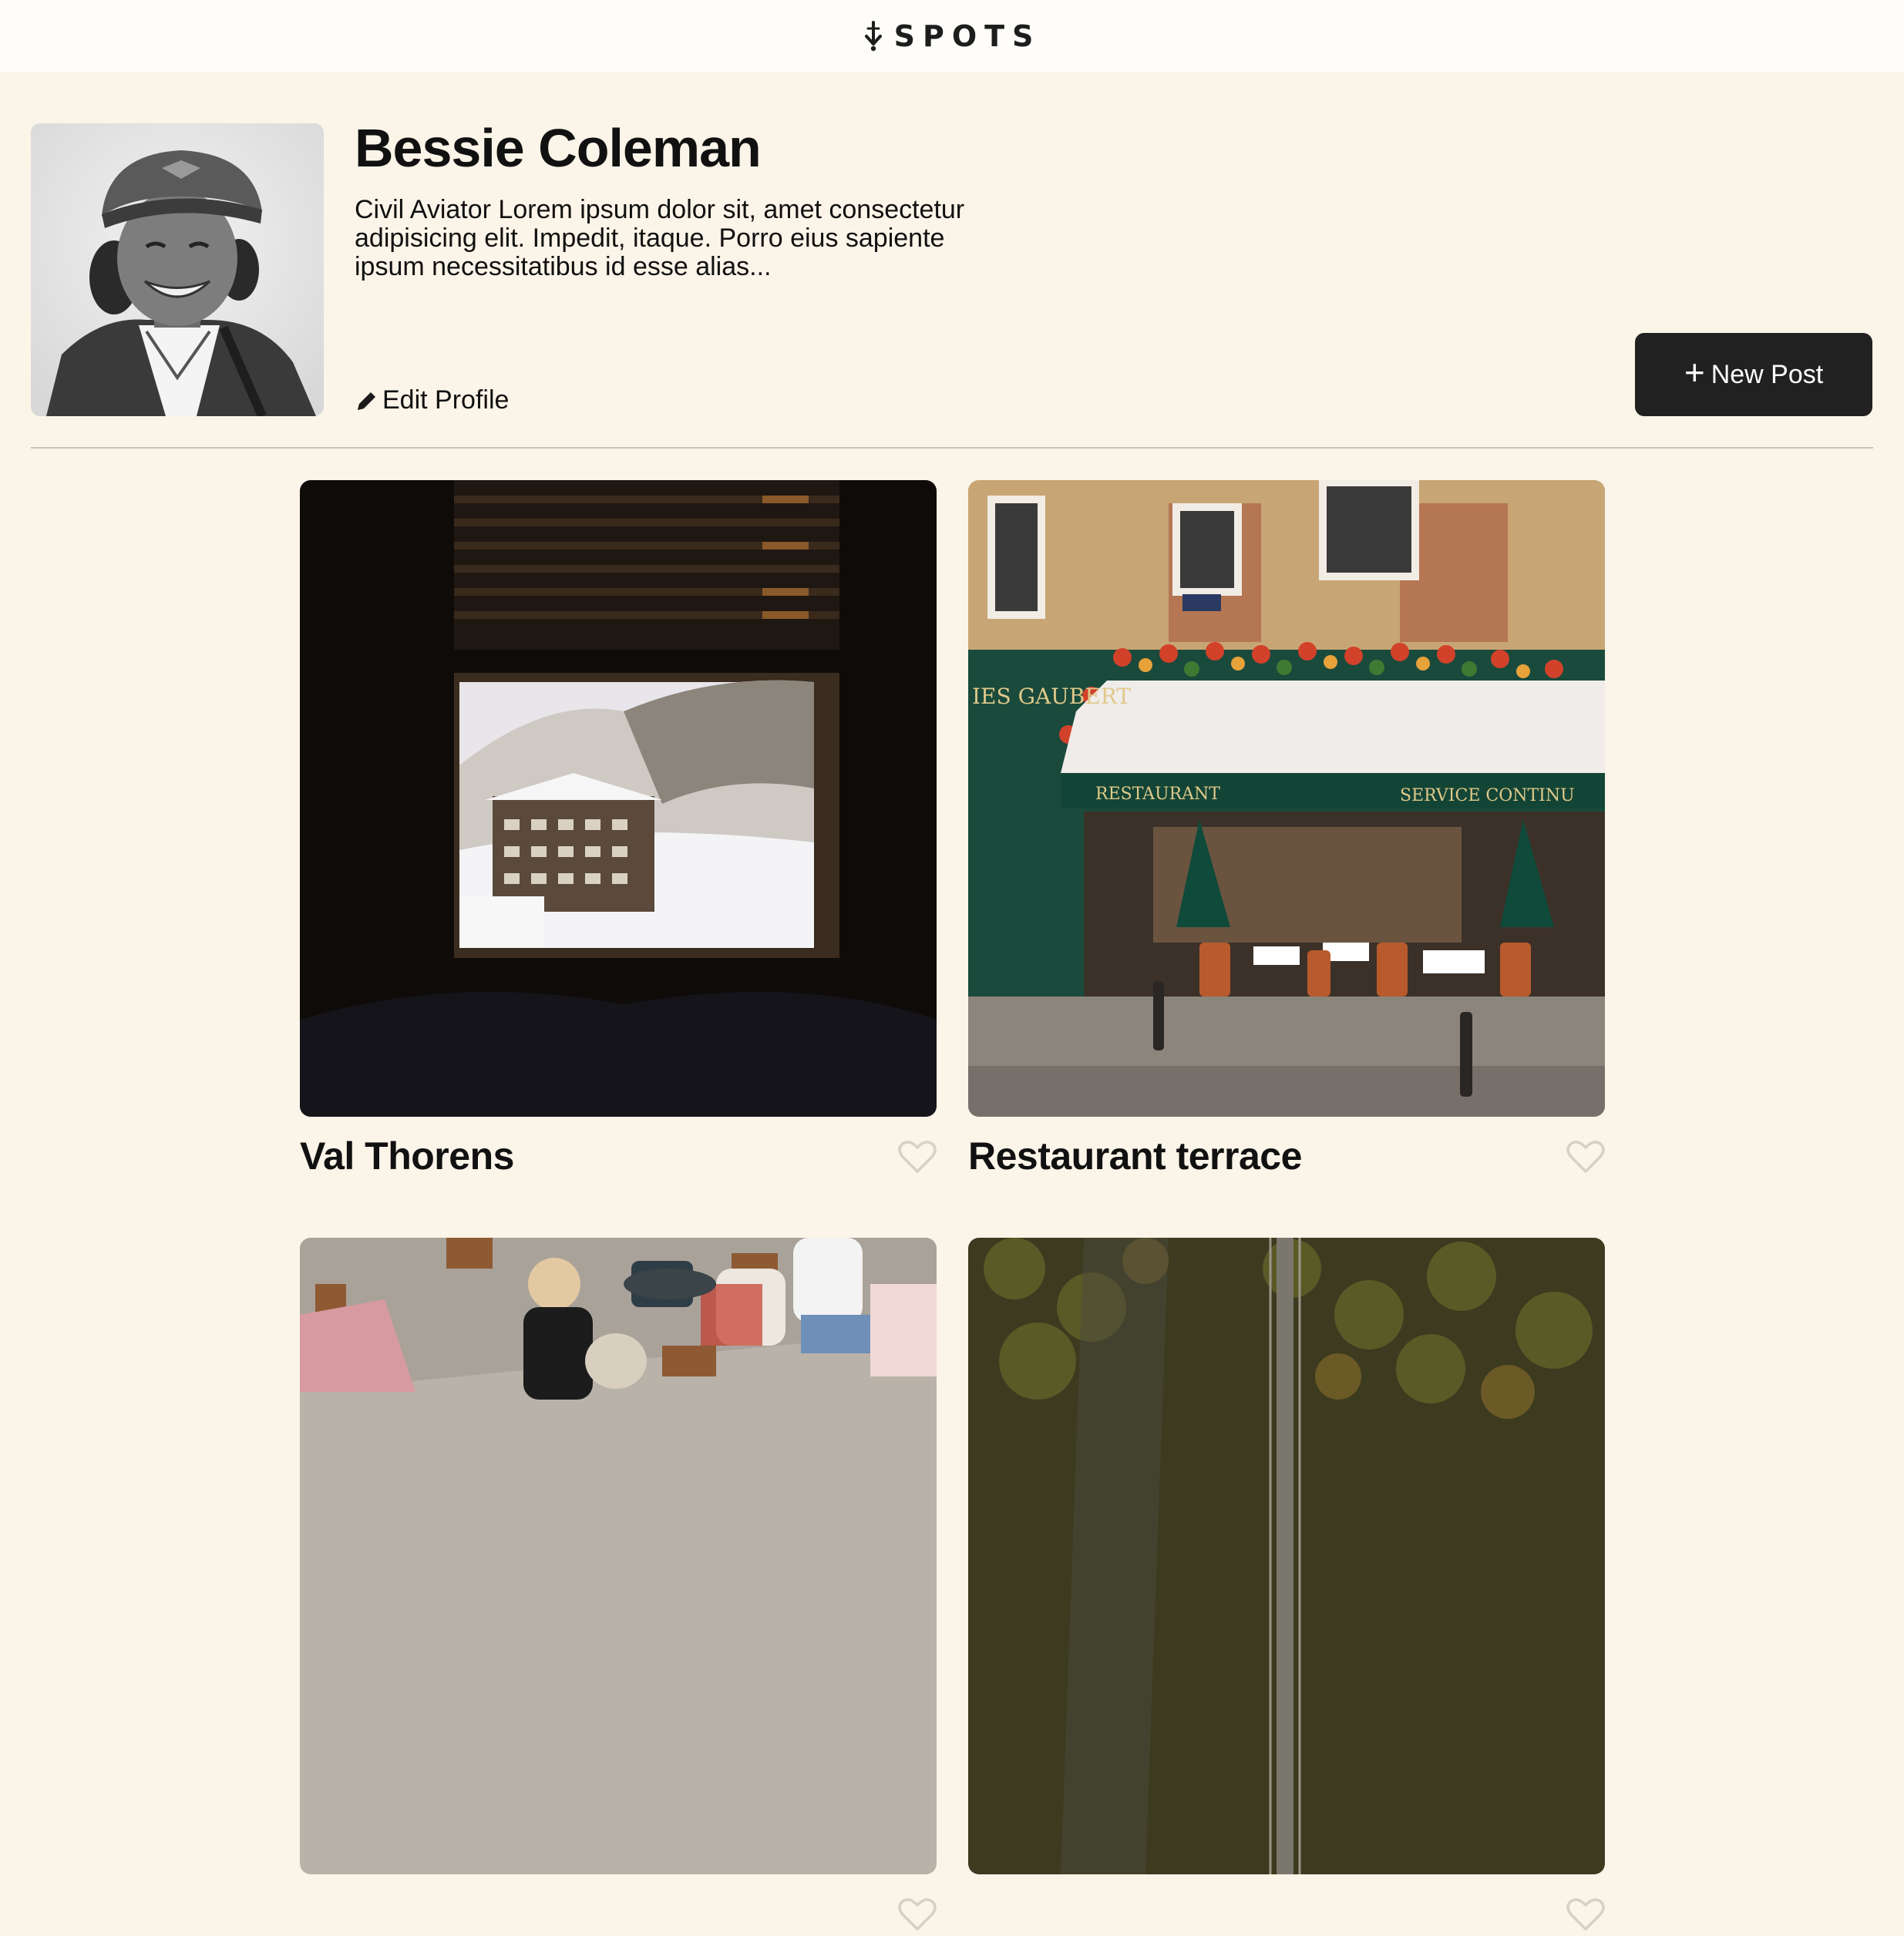 The width and height of the screenshot is (1904, 1936). I want to click on card: Val Thorens, so click(619, 829).